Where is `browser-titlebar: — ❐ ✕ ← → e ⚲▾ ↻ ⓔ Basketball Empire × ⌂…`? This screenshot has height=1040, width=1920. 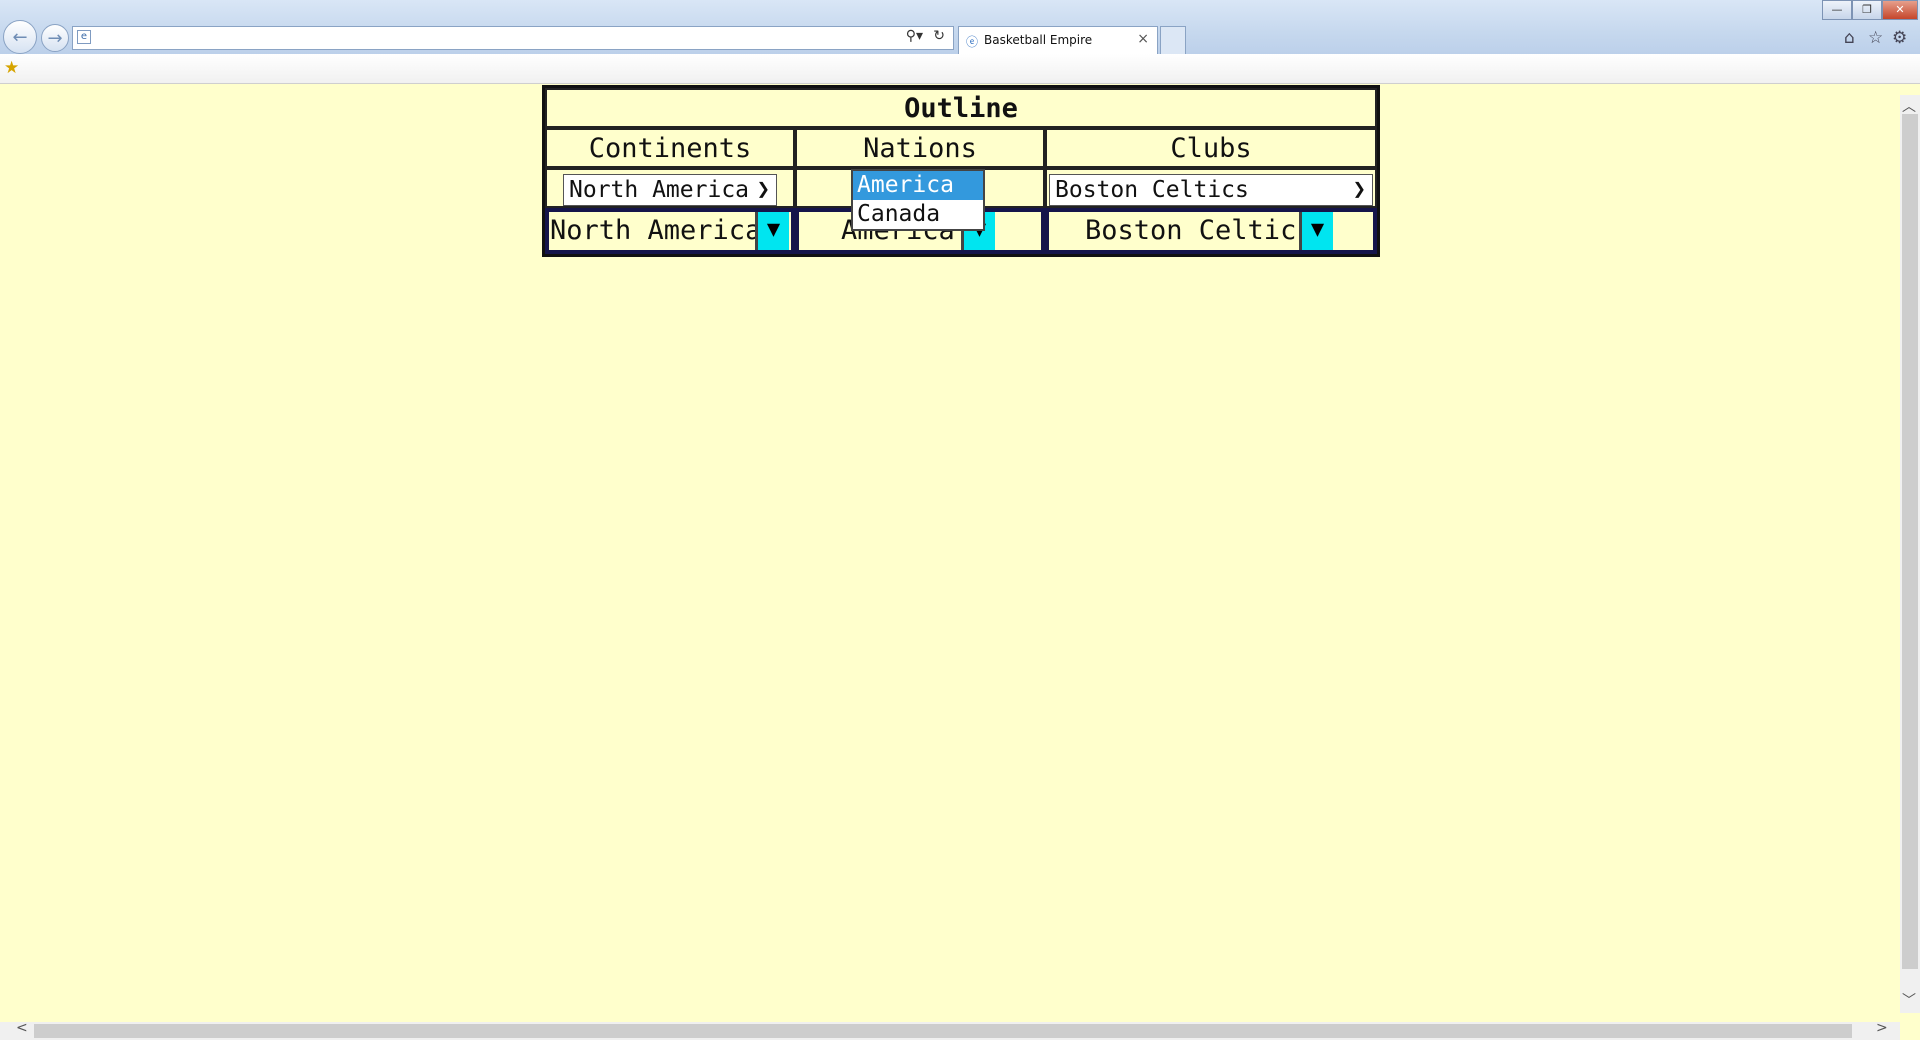 browser-titlebar: — ❐ ✕ ← → e ⚲▾ ↻ ⓔ Basketball Empire × ⌂… is located at coordinates (960, 27).